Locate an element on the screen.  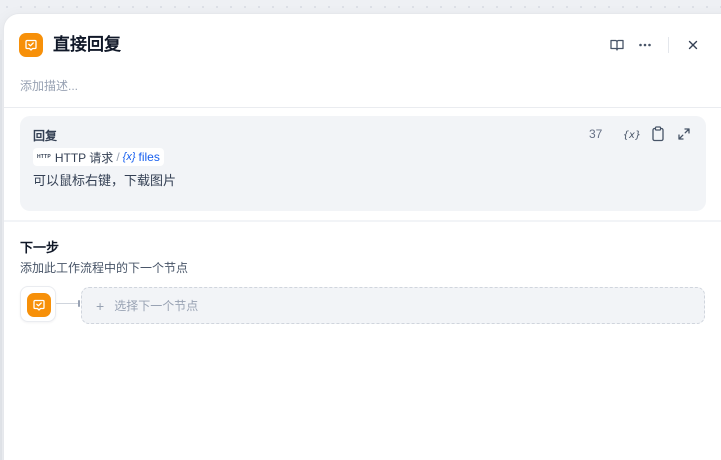
plus-icon: + is located at coordinates (100, 305).